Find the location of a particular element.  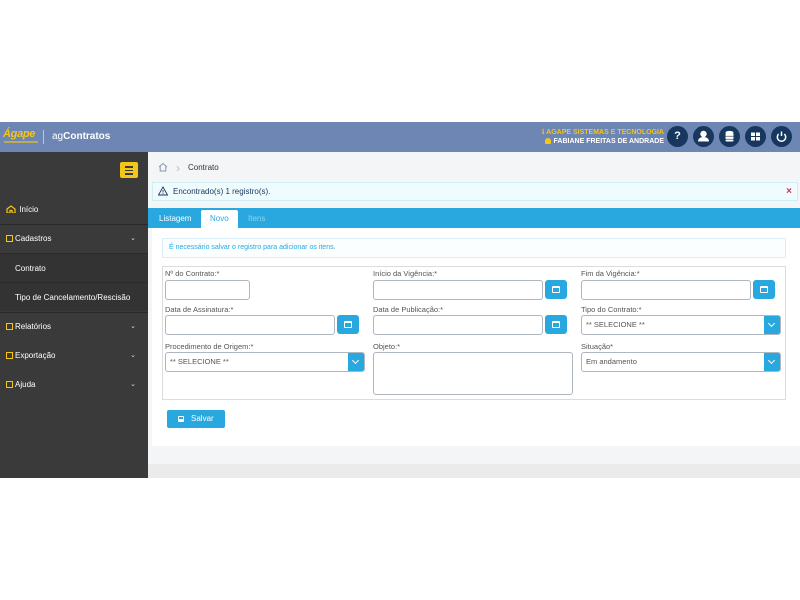

user-icon is located at coordinates (703, 136).